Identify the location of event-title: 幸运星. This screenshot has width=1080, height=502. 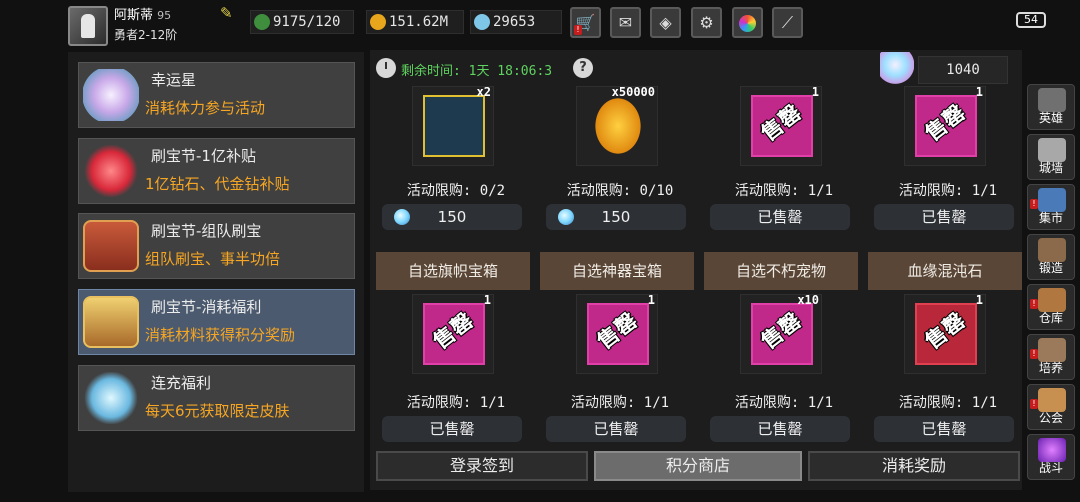
(174, 80).